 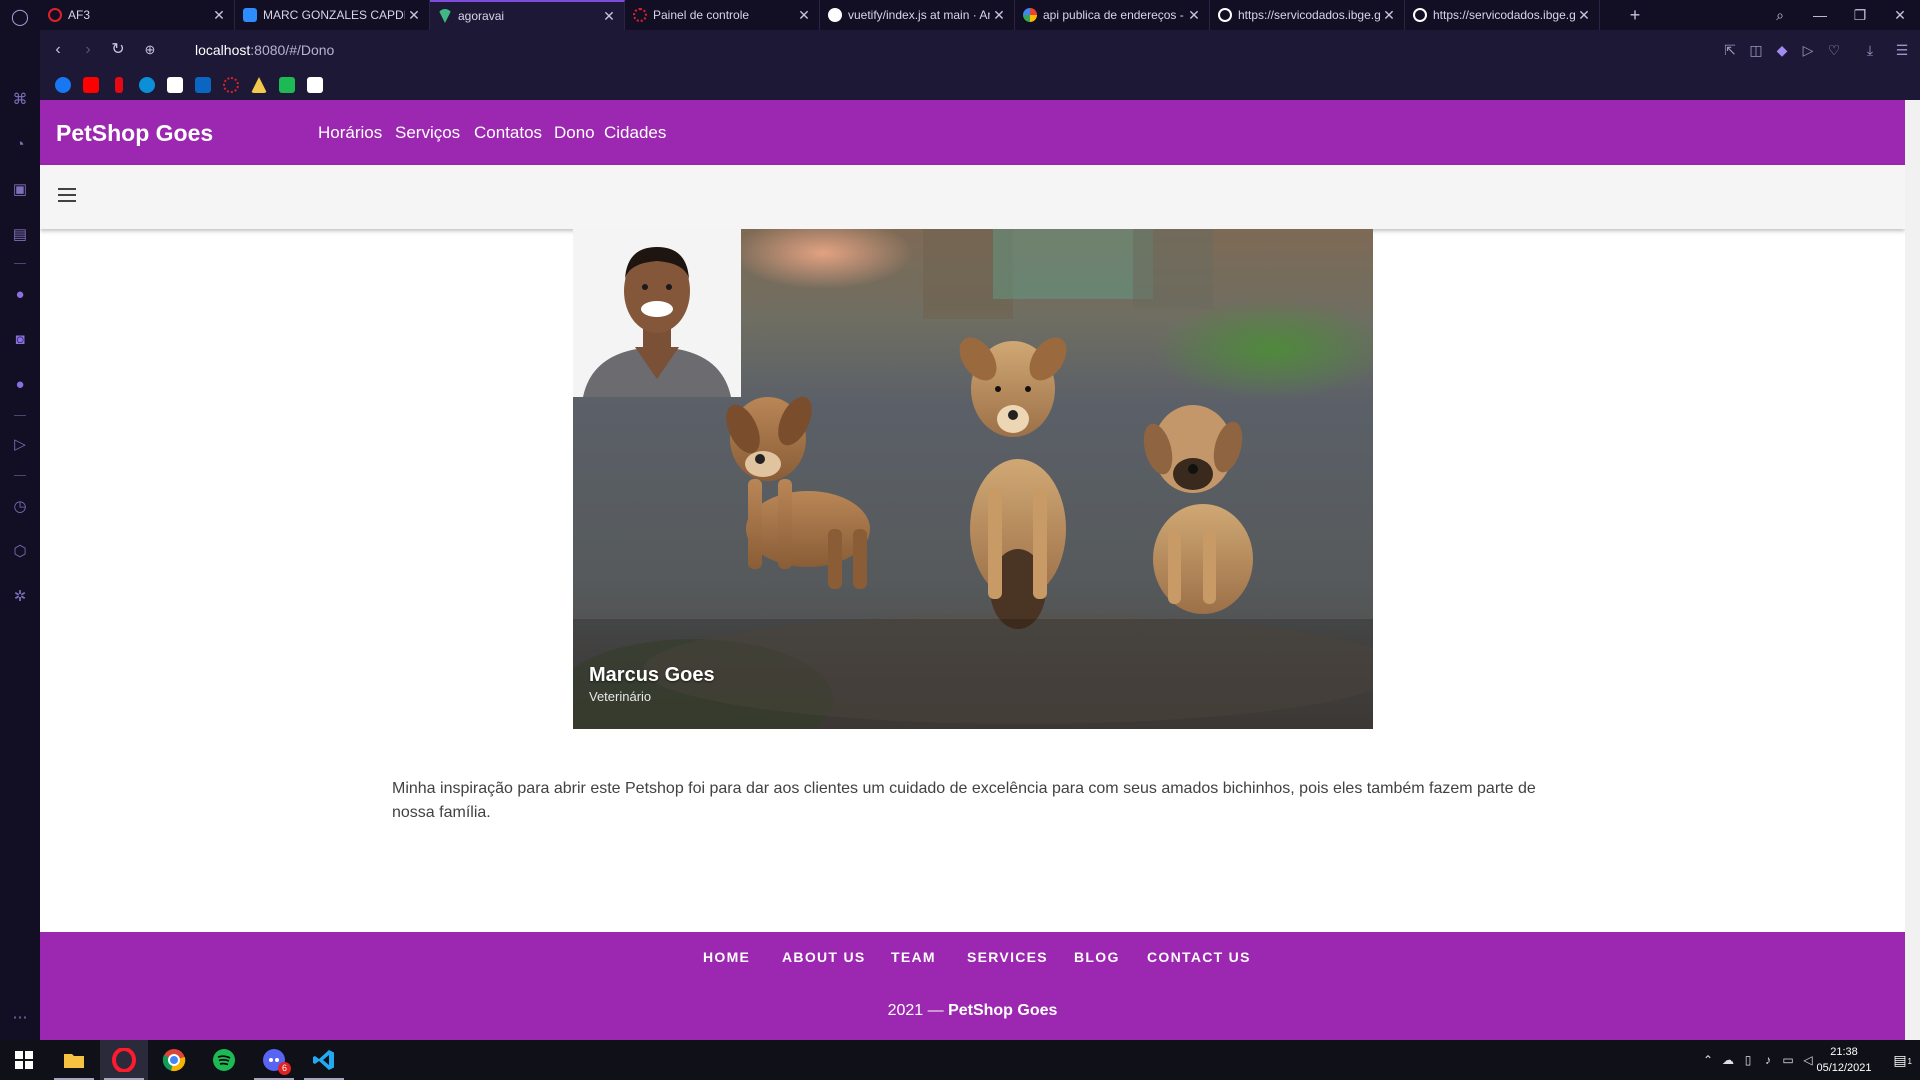 I want to click on messenger-icon: ●, so click(x=20, y=295).